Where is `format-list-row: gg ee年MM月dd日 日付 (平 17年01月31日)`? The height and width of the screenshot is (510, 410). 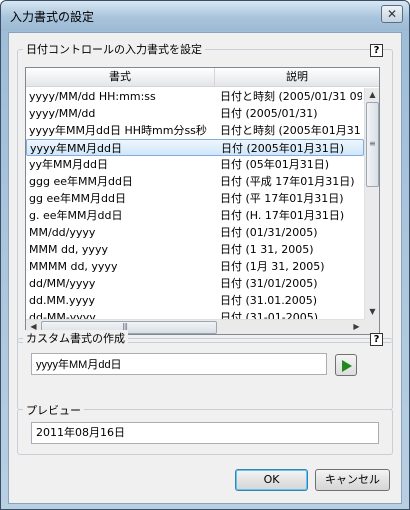 format-list-row: gg ee年MM月dd日 日付 (平 17年01月31日) is located at coordinates (195, 198).